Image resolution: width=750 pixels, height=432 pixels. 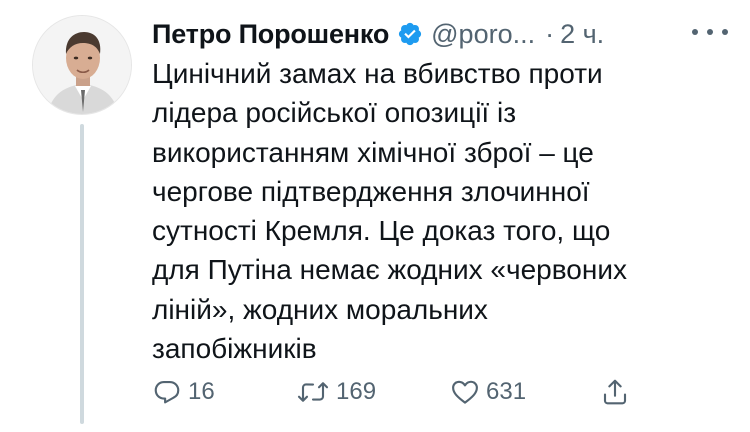 I want to click on reply-icon, so click(x=167, y=392).